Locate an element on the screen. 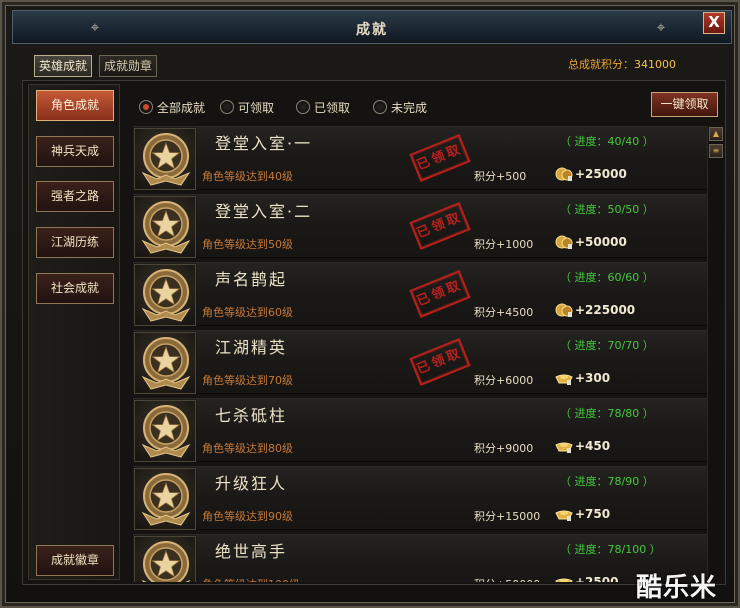  total-points-value: 341000 is located at coordinates (655, 64).